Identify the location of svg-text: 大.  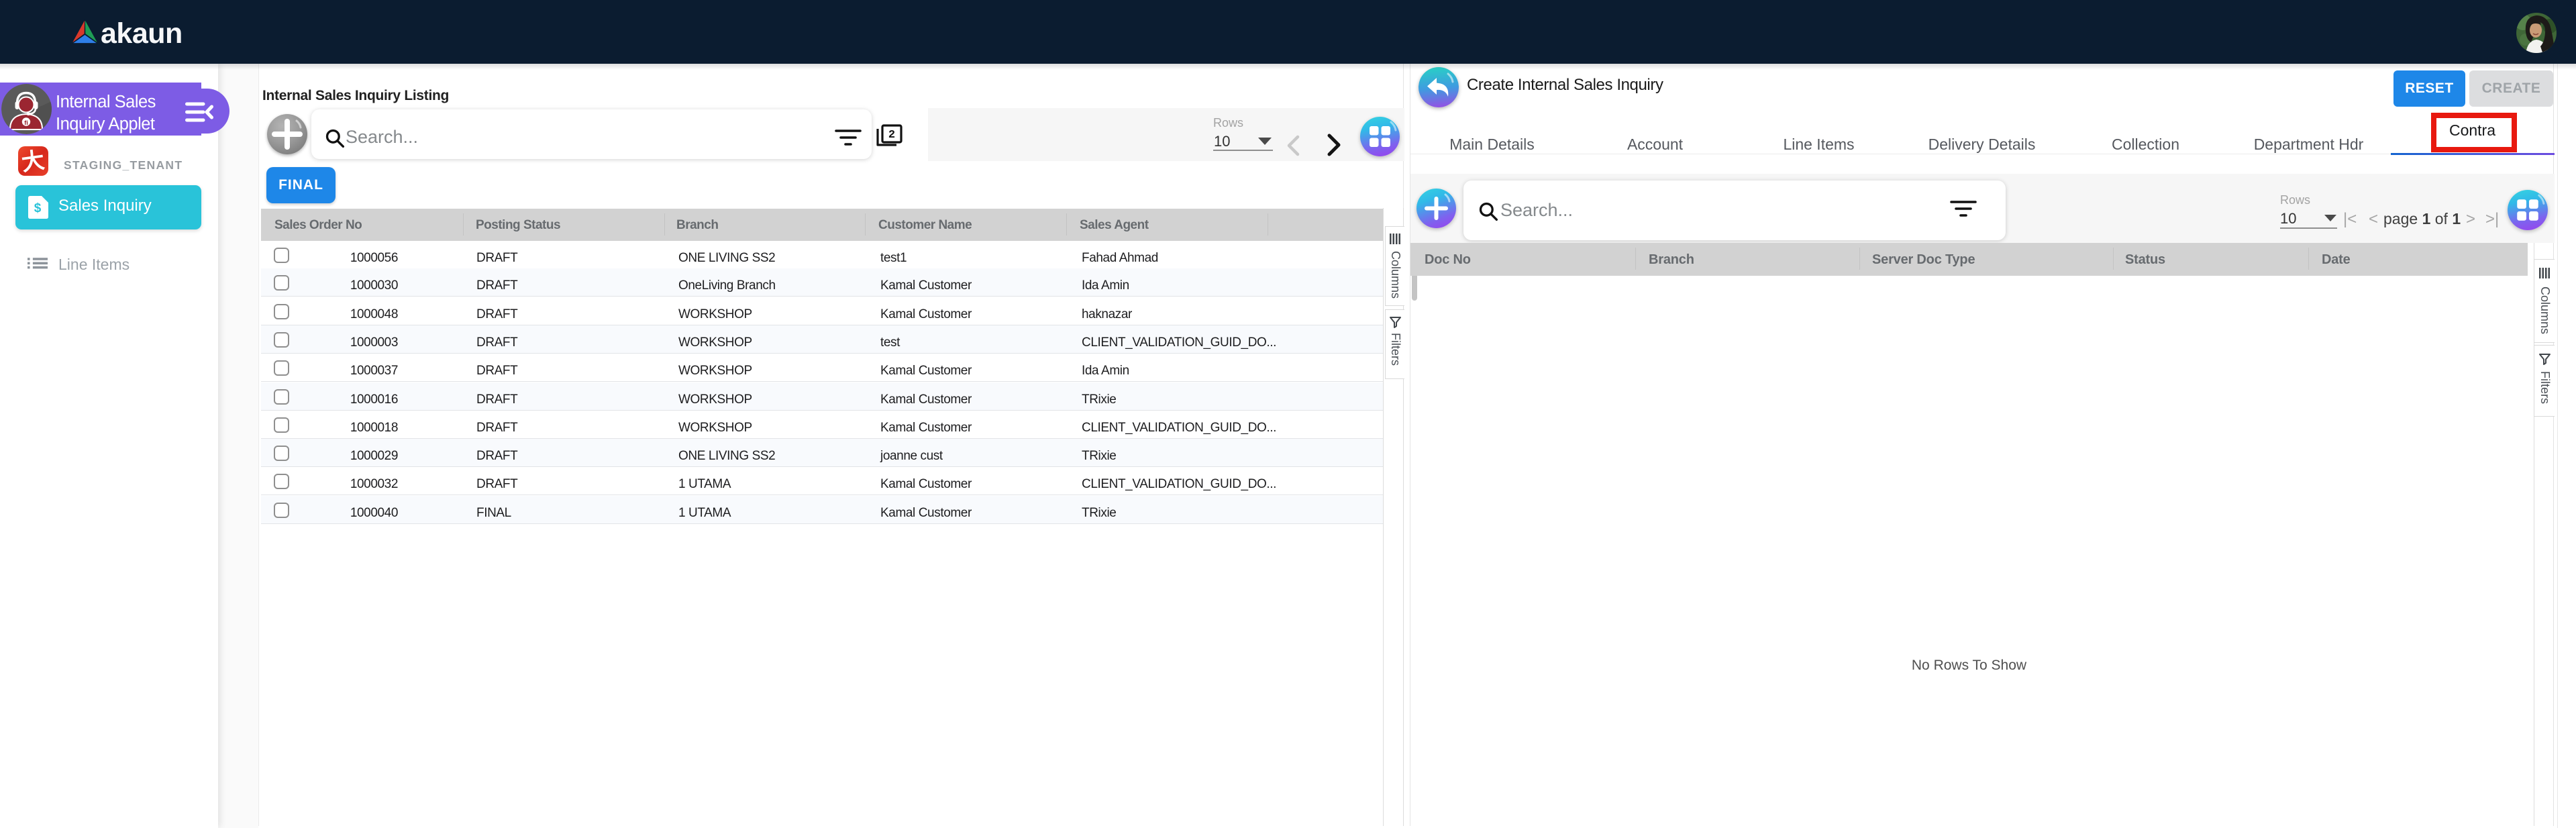
(33, 162).